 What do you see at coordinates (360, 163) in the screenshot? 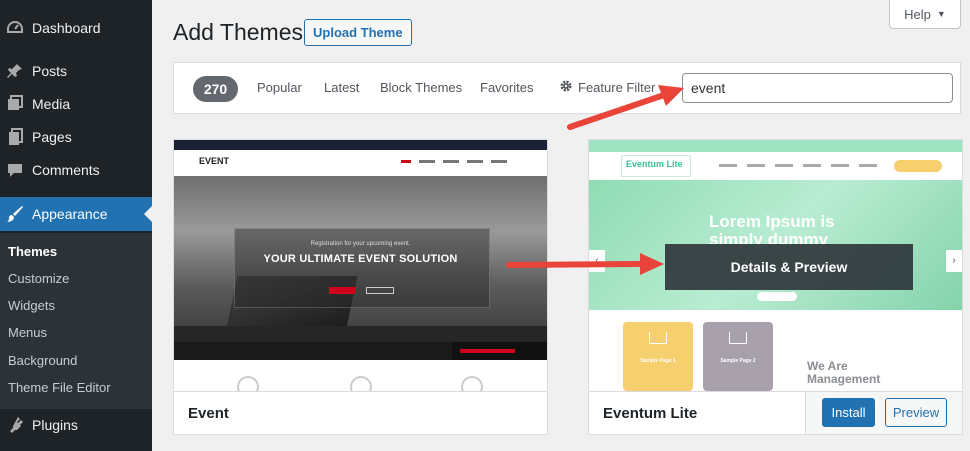
I see `preview-nav: EVENT` at bounding box center [360, 163].